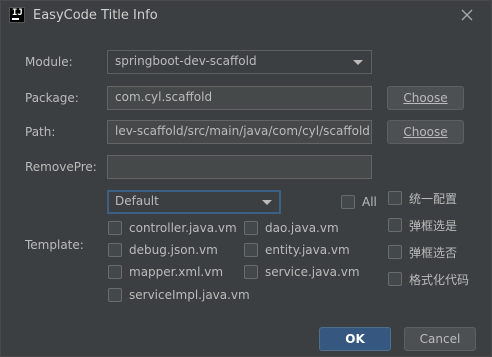  Describe the element at coordinates (312, 272) in the screenshot. I see `template-checkbox-label: service.java.vm` at that location.